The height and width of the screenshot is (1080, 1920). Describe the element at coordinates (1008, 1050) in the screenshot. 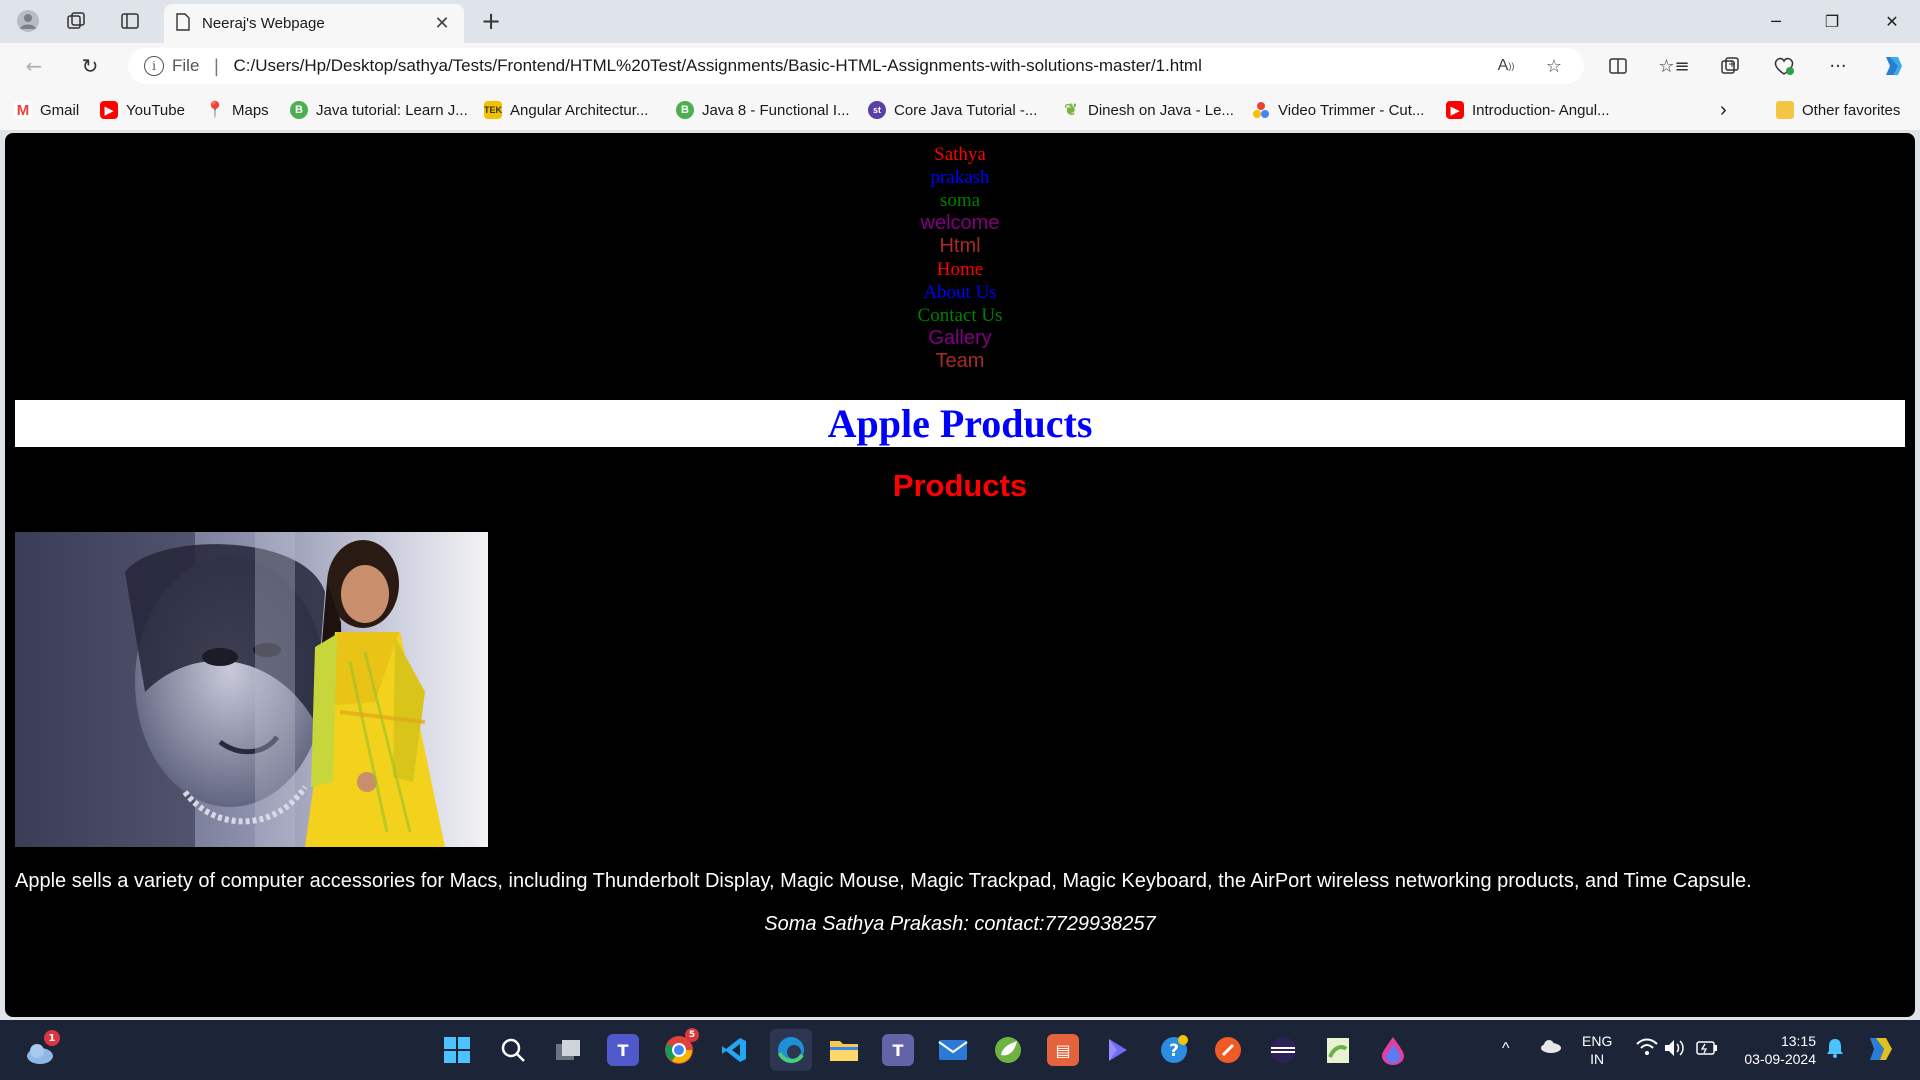

I see `spring-tool-icon` at that location.